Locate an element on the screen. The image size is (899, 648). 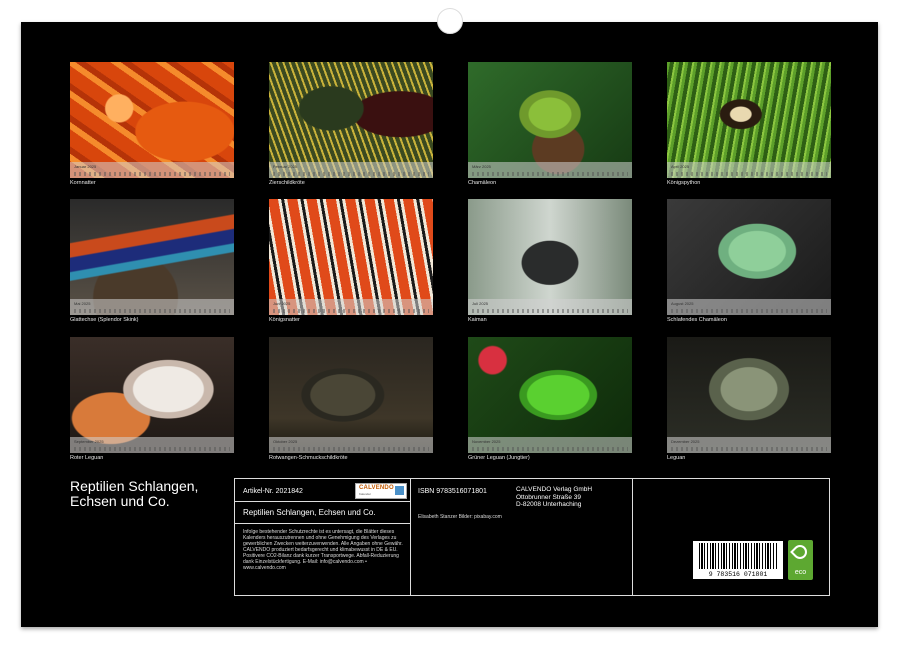
tile-april: April 2025 Königspython is located at coordinates (749, 124).